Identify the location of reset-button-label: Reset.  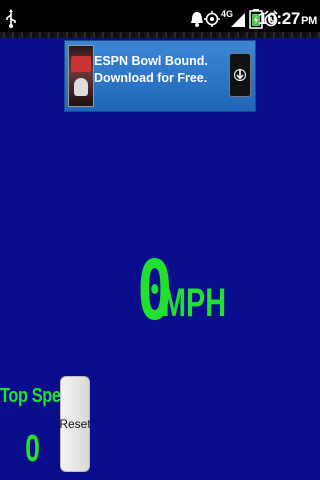
(75, 424).